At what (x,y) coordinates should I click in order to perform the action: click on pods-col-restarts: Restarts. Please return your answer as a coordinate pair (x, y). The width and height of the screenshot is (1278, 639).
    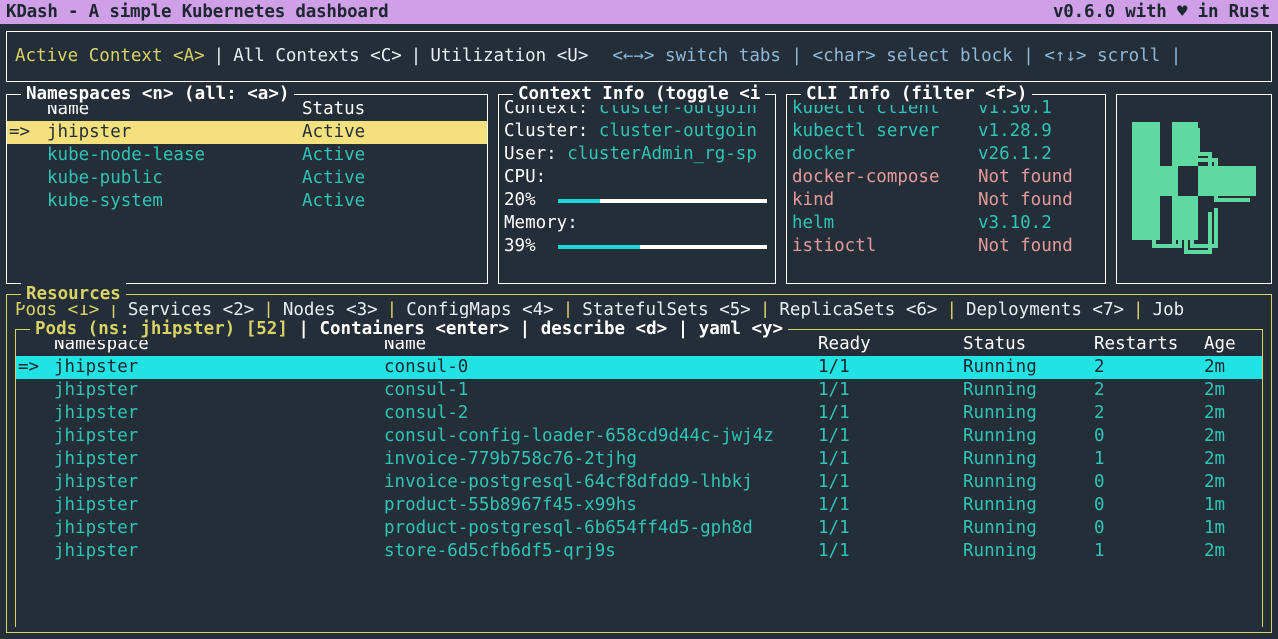
    Looking at the image, I should click on (1136, 344).